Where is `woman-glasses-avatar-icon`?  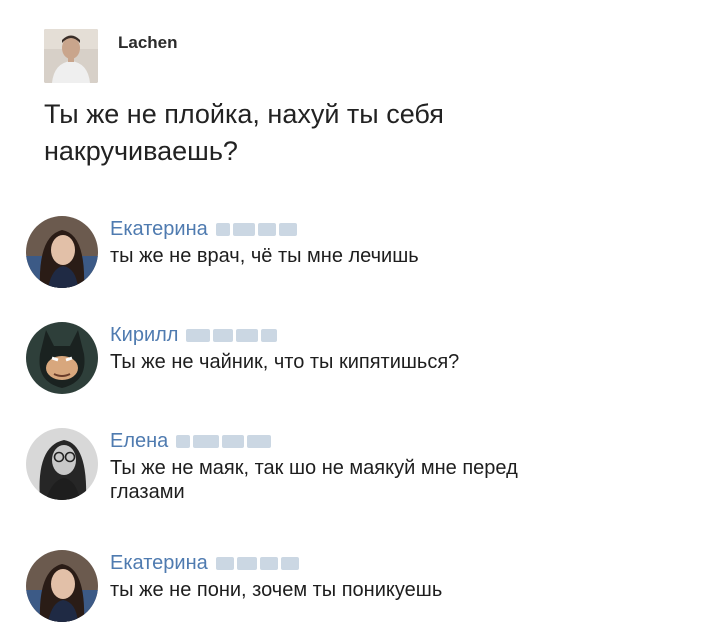
woman-glasses-avatar-icon is located at coordinates (62, 464).